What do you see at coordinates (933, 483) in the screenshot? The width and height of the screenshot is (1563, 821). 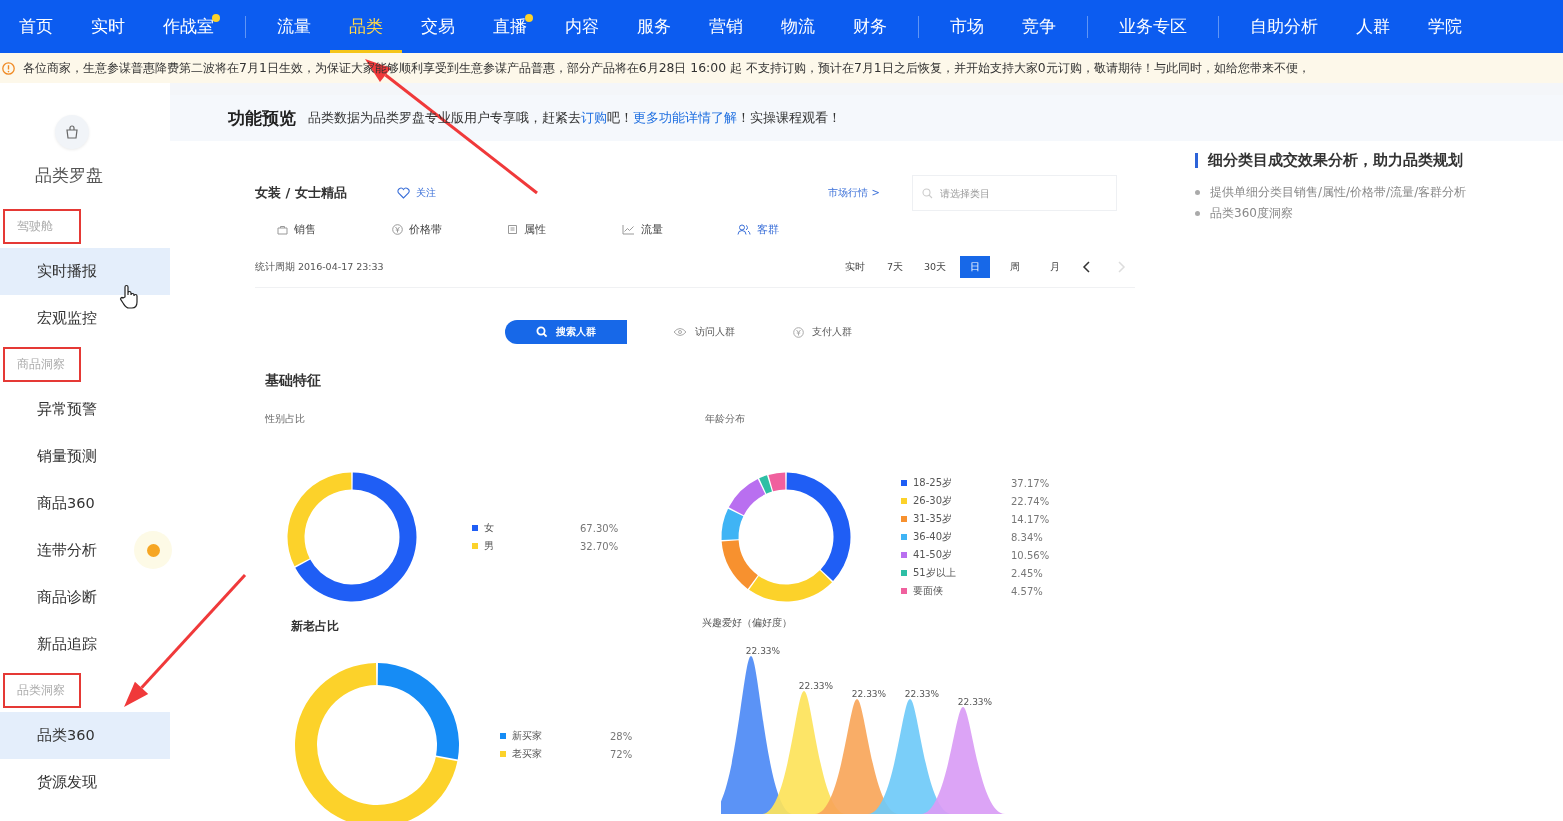 I see `legend-label: 18-25岁` at bounding box center [933, 483].